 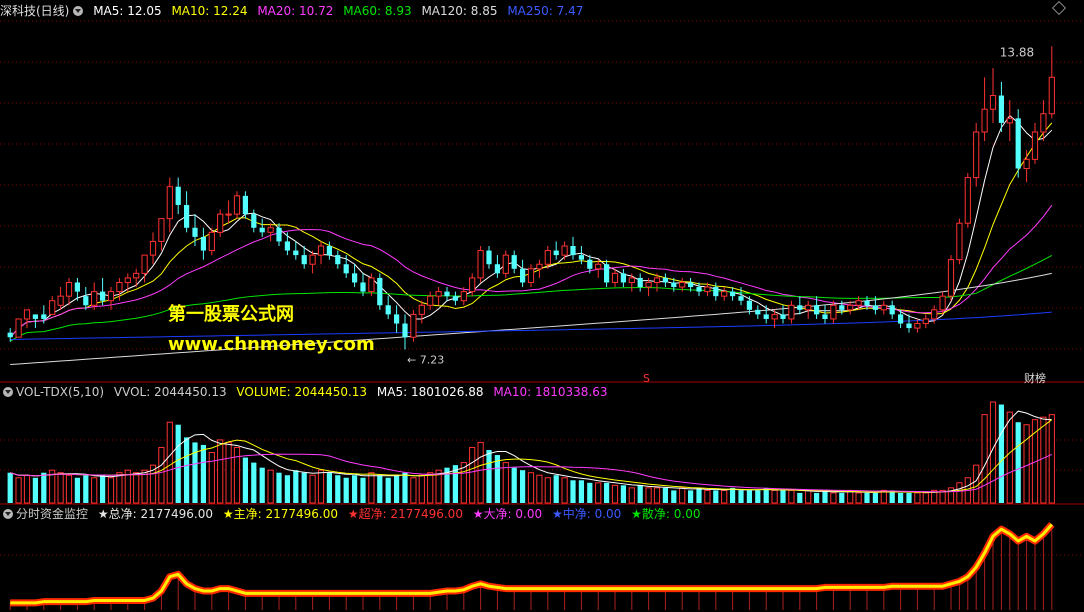 I want to click on fund-flow-glow, so click(x=532, y=564).